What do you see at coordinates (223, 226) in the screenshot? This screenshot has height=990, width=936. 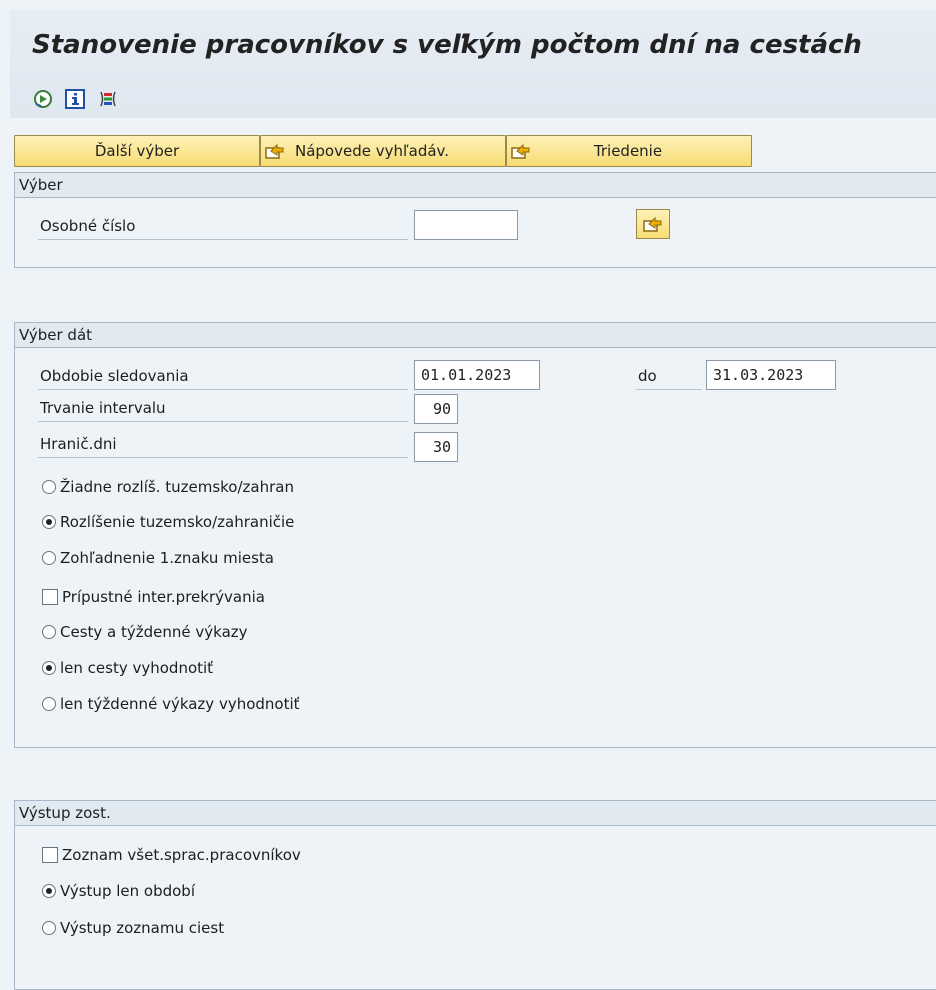 I see `osobne-cislo-label: Osobné číslo` at bounding box center [223, 226].